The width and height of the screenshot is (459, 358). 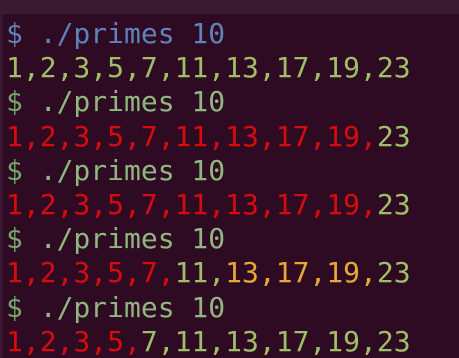 I want to click on output-segment-red: 1,2,3,5,, so click(x=73, y=341).